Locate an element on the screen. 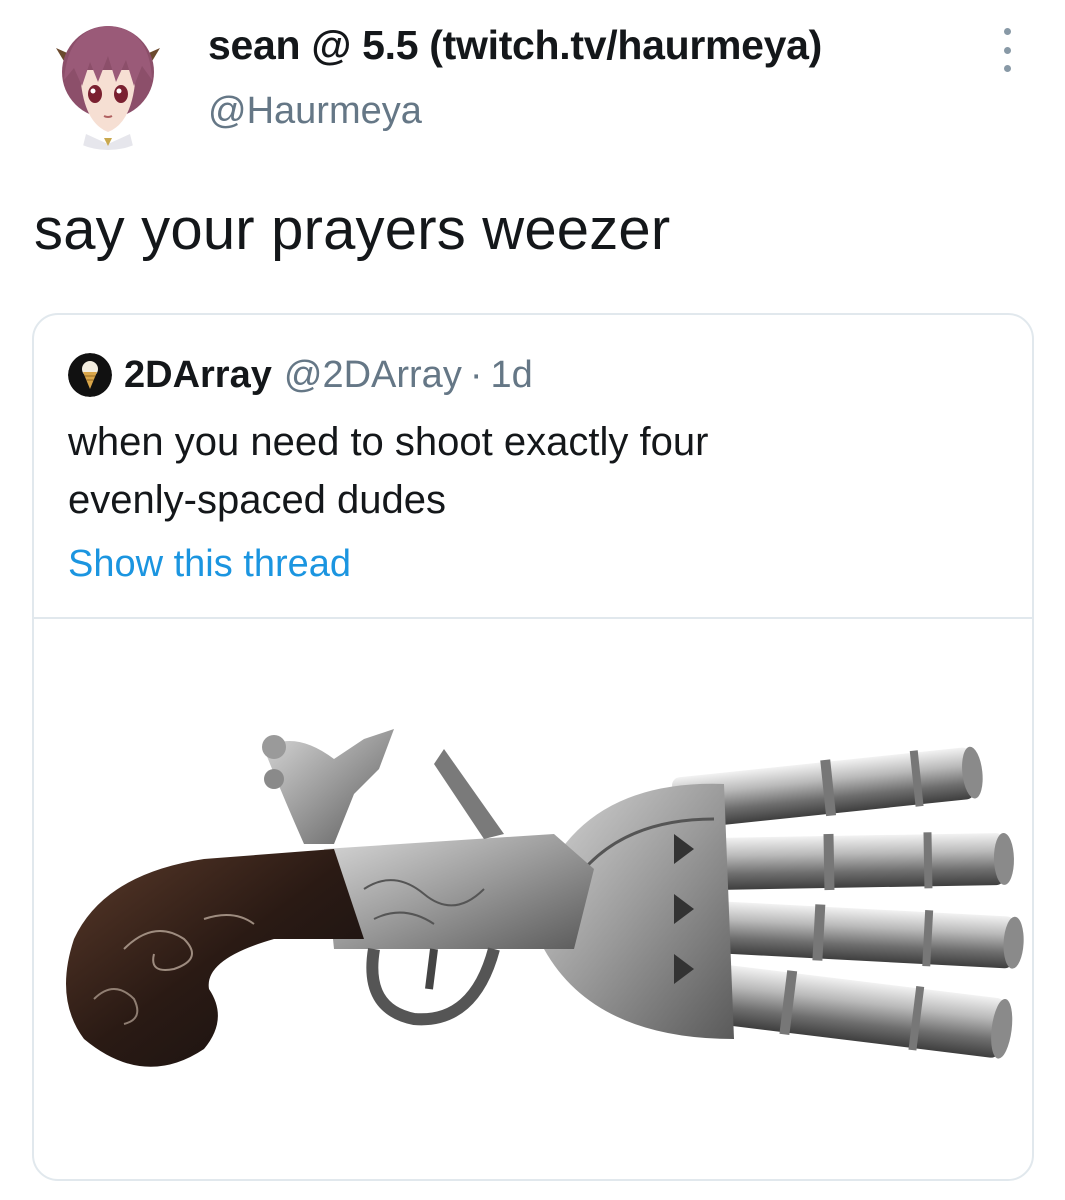  tweet-text: say your prayers weezer is located at coordinates (352, 229).